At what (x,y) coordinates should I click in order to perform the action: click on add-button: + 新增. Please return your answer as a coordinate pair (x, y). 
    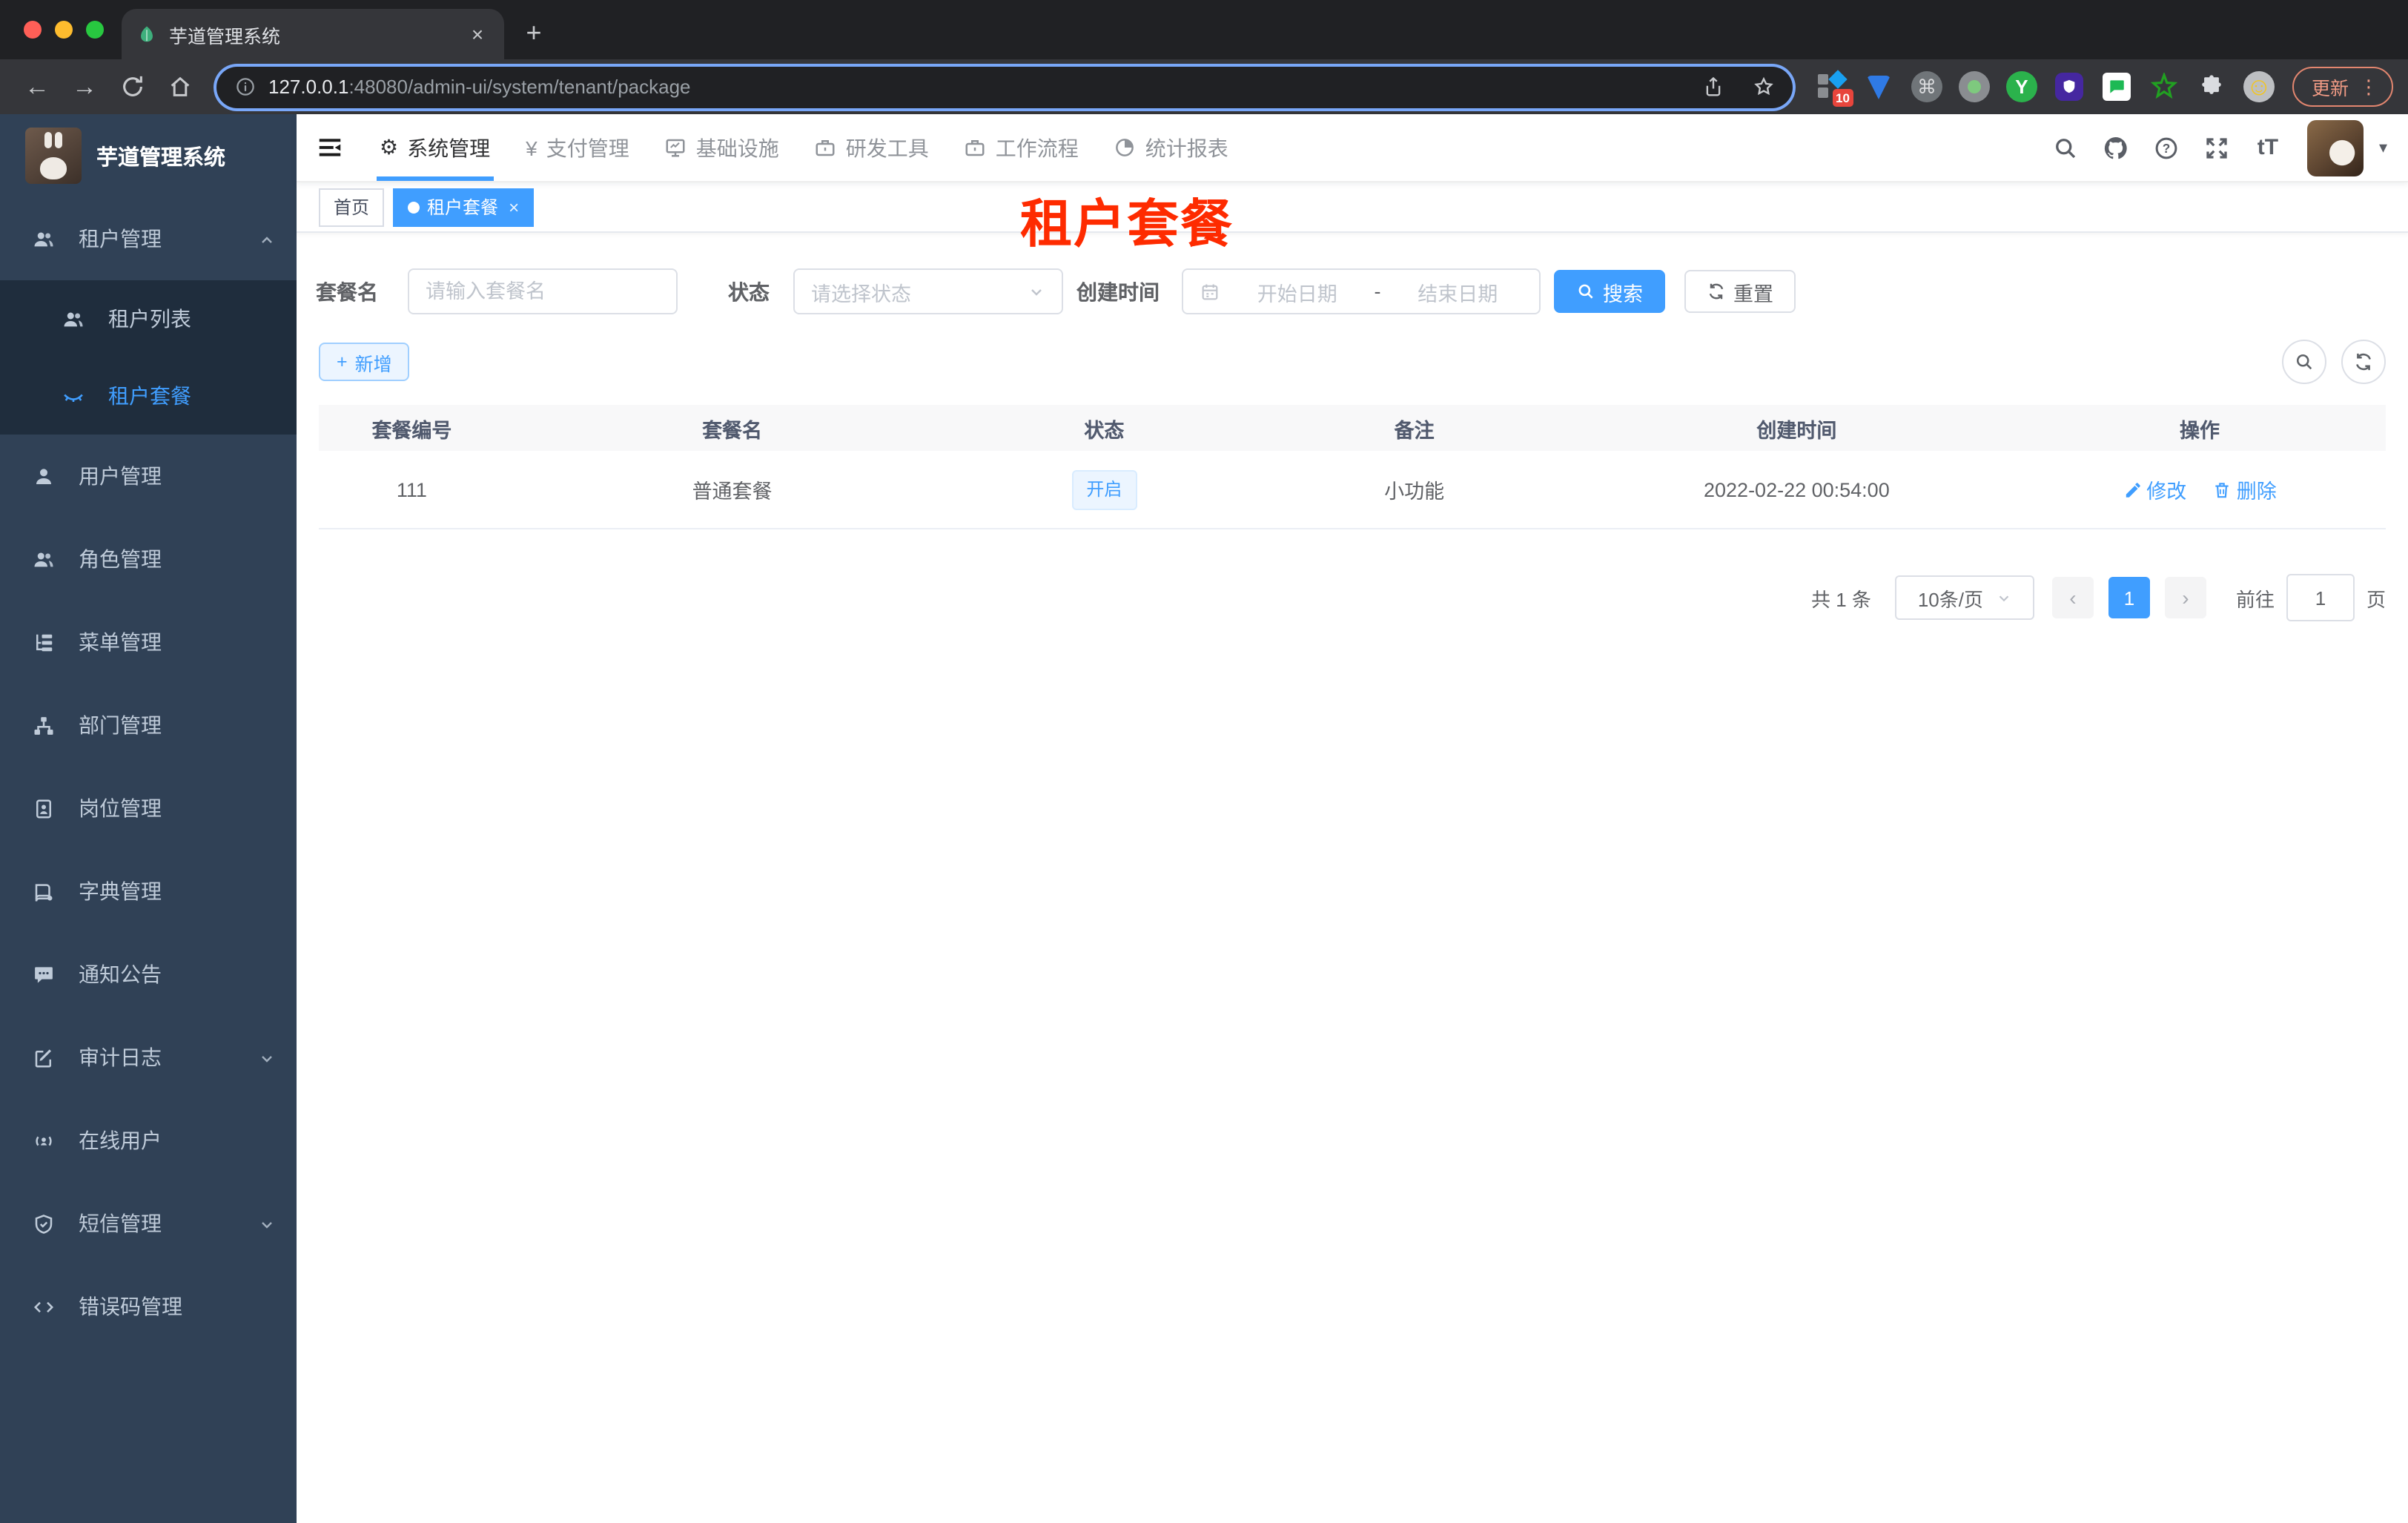
    Looking at the image, I should click on (364, 362).